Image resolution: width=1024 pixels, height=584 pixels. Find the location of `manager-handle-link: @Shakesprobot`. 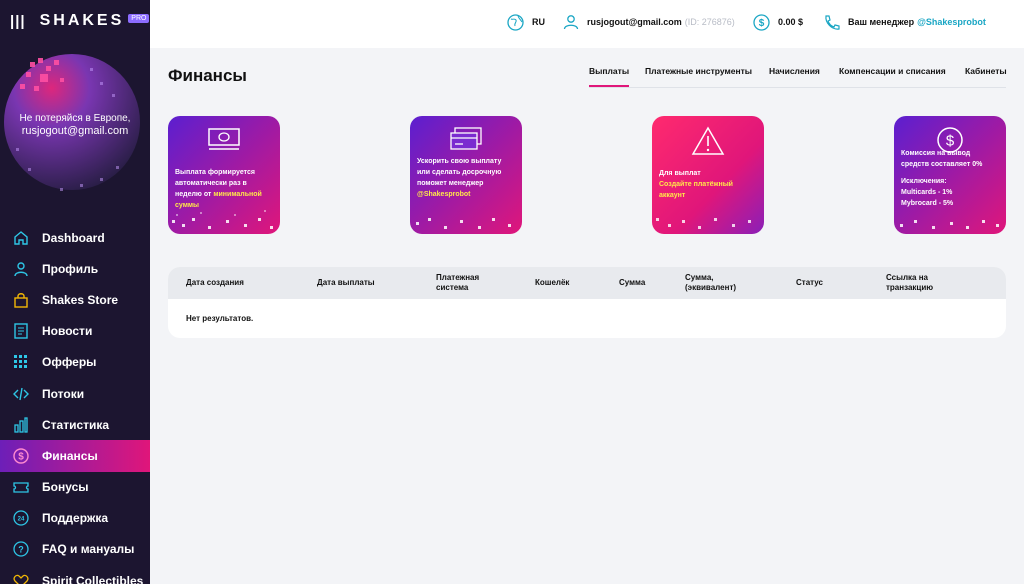

manager-handle-link: @Shakesprobot is located at coordinates (951, 22).